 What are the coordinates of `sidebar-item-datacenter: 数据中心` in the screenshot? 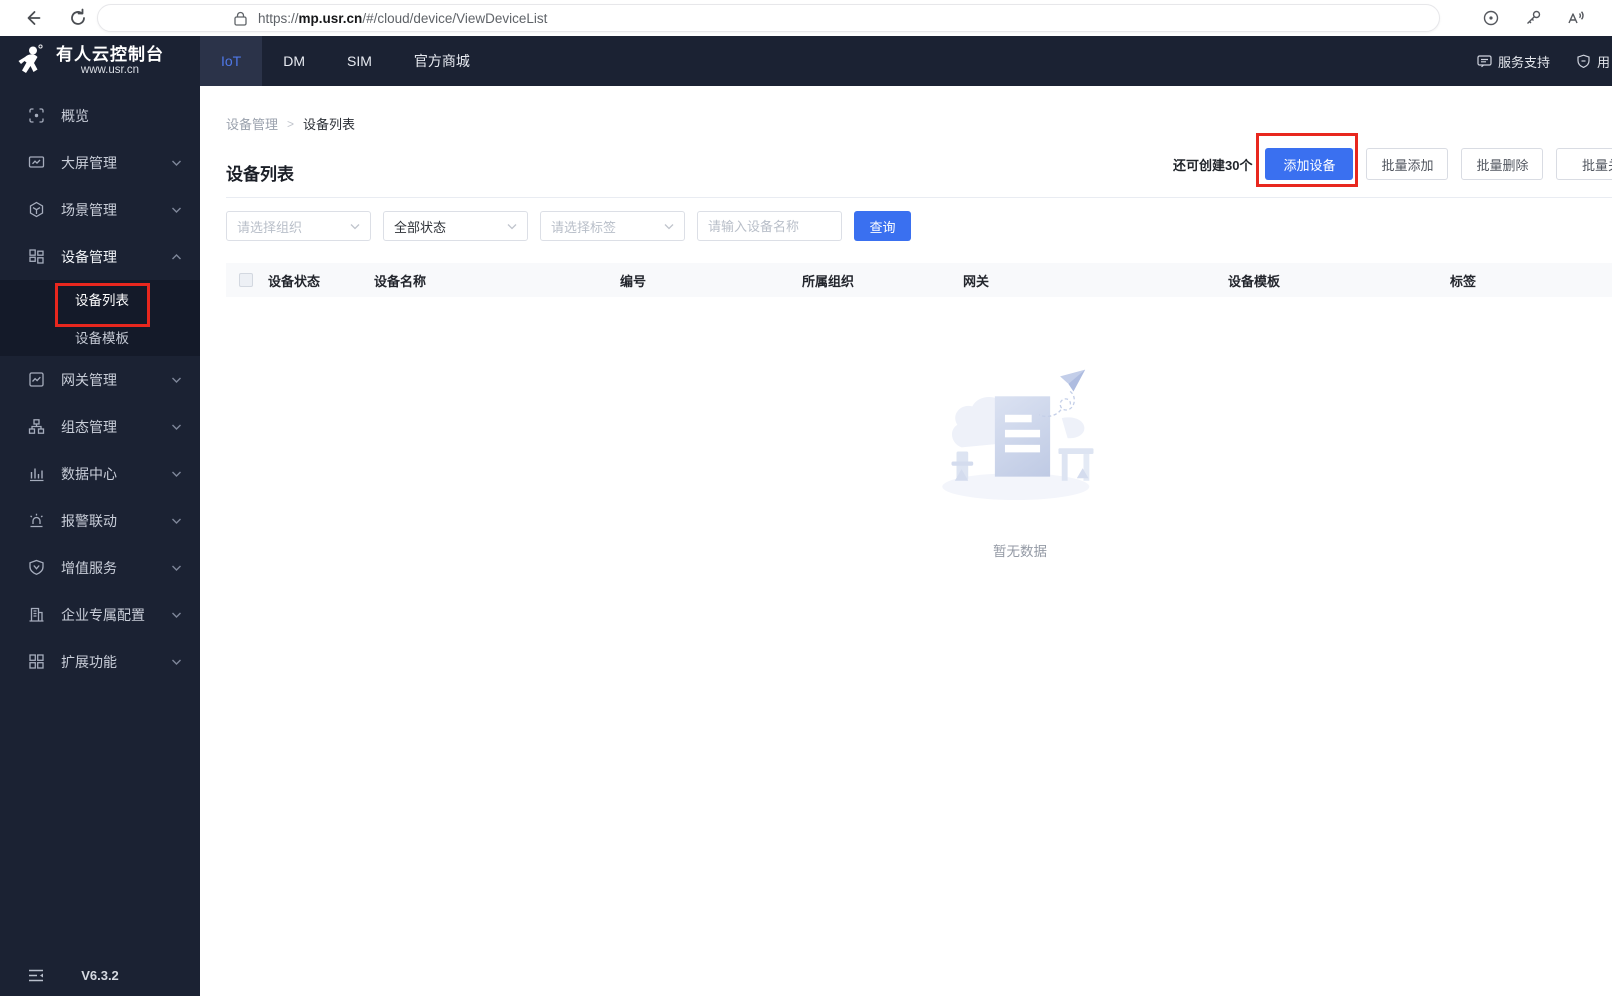 It's located at (100, 473).